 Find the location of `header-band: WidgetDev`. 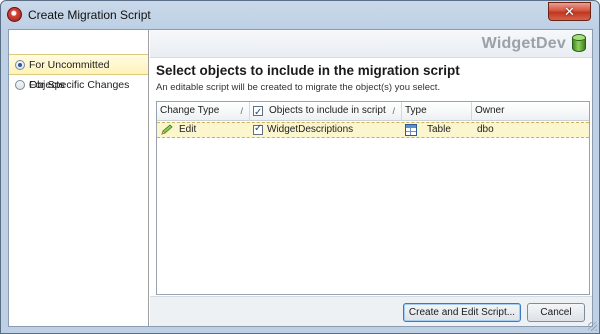

header-band: WidgetDev is located at coordinates (371, 44).